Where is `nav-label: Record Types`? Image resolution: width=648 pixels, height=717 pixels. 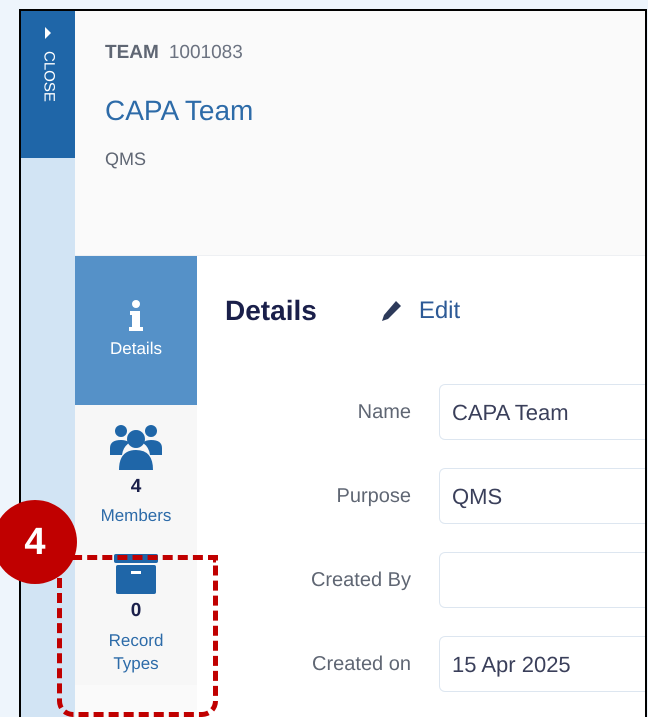
nav-label: Record Types is located at coordinates (136, 652).